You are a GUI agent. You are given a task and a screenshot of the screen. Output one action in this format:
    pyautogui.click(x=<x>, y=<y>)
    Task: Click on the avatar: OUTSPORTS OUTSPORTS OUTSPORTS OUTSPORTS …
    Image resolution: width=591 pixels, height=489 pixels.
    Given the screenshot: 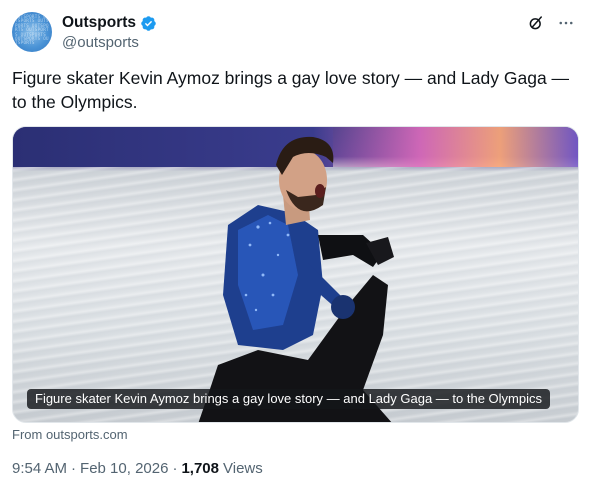 What is the action you would take?
    pyautogui.click(x=32, y=32)
    